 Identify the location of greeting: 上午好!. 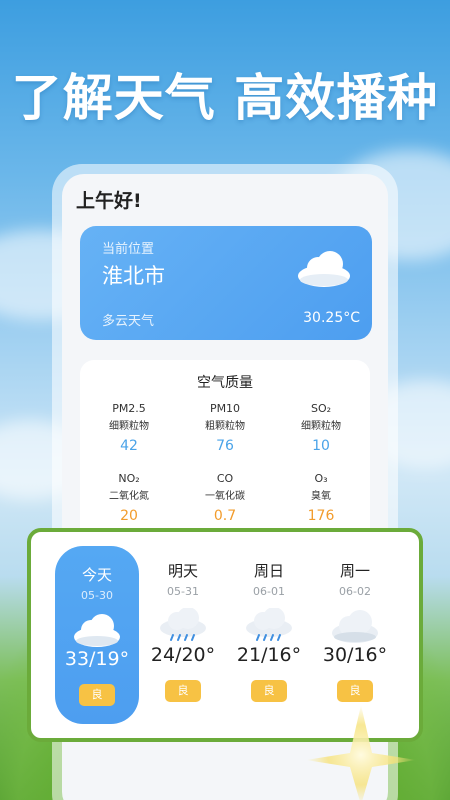
(109, 201).